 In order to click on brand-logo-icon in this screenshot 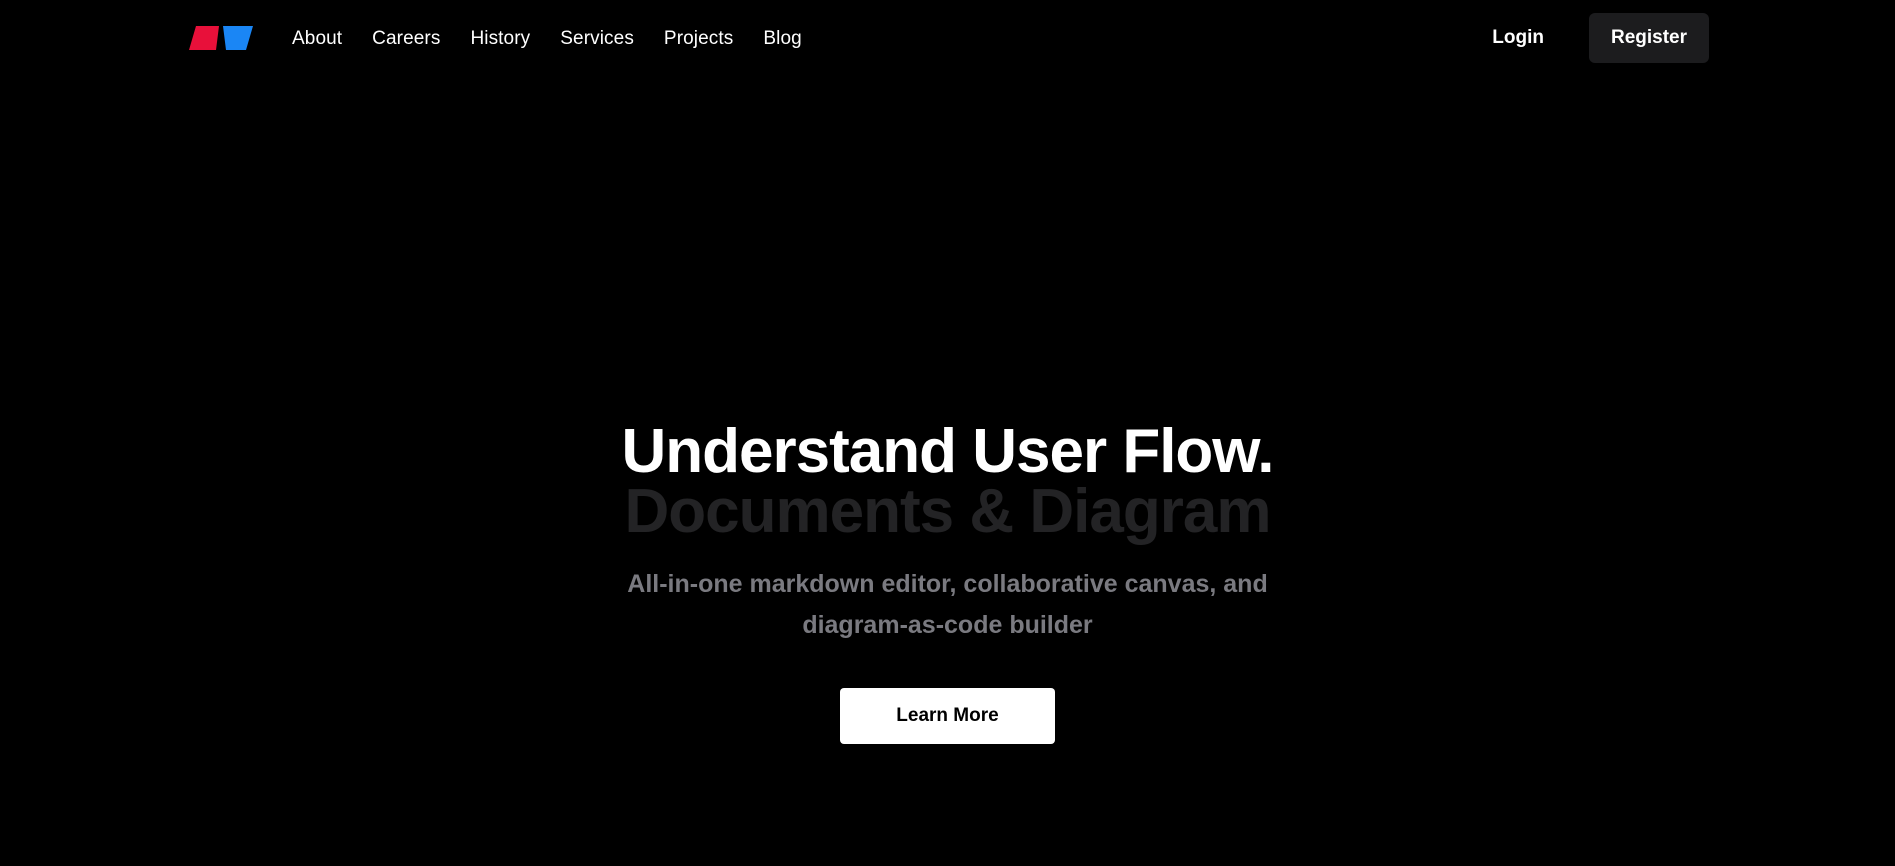, I will do `click(221, 38)`.